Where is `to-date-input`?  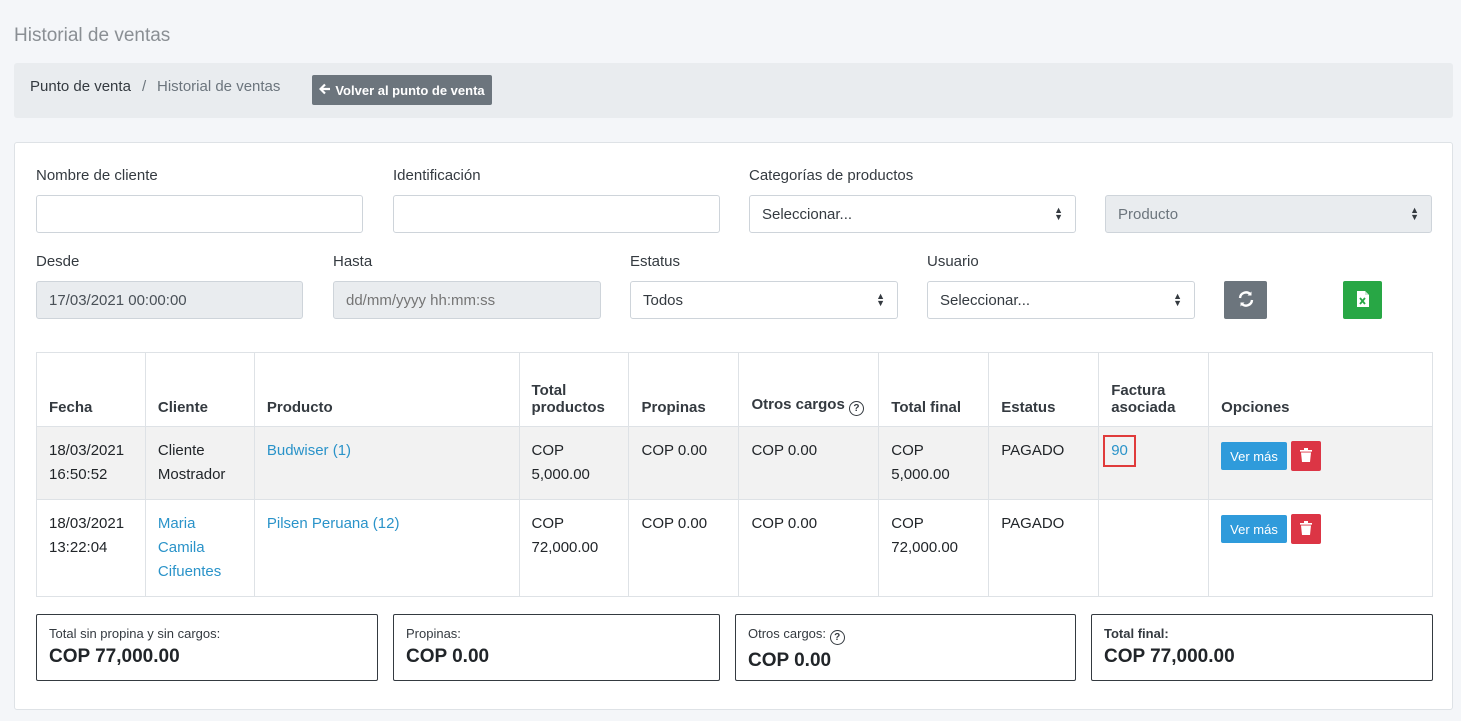
to-date-input is located at coordinates (467, 300).